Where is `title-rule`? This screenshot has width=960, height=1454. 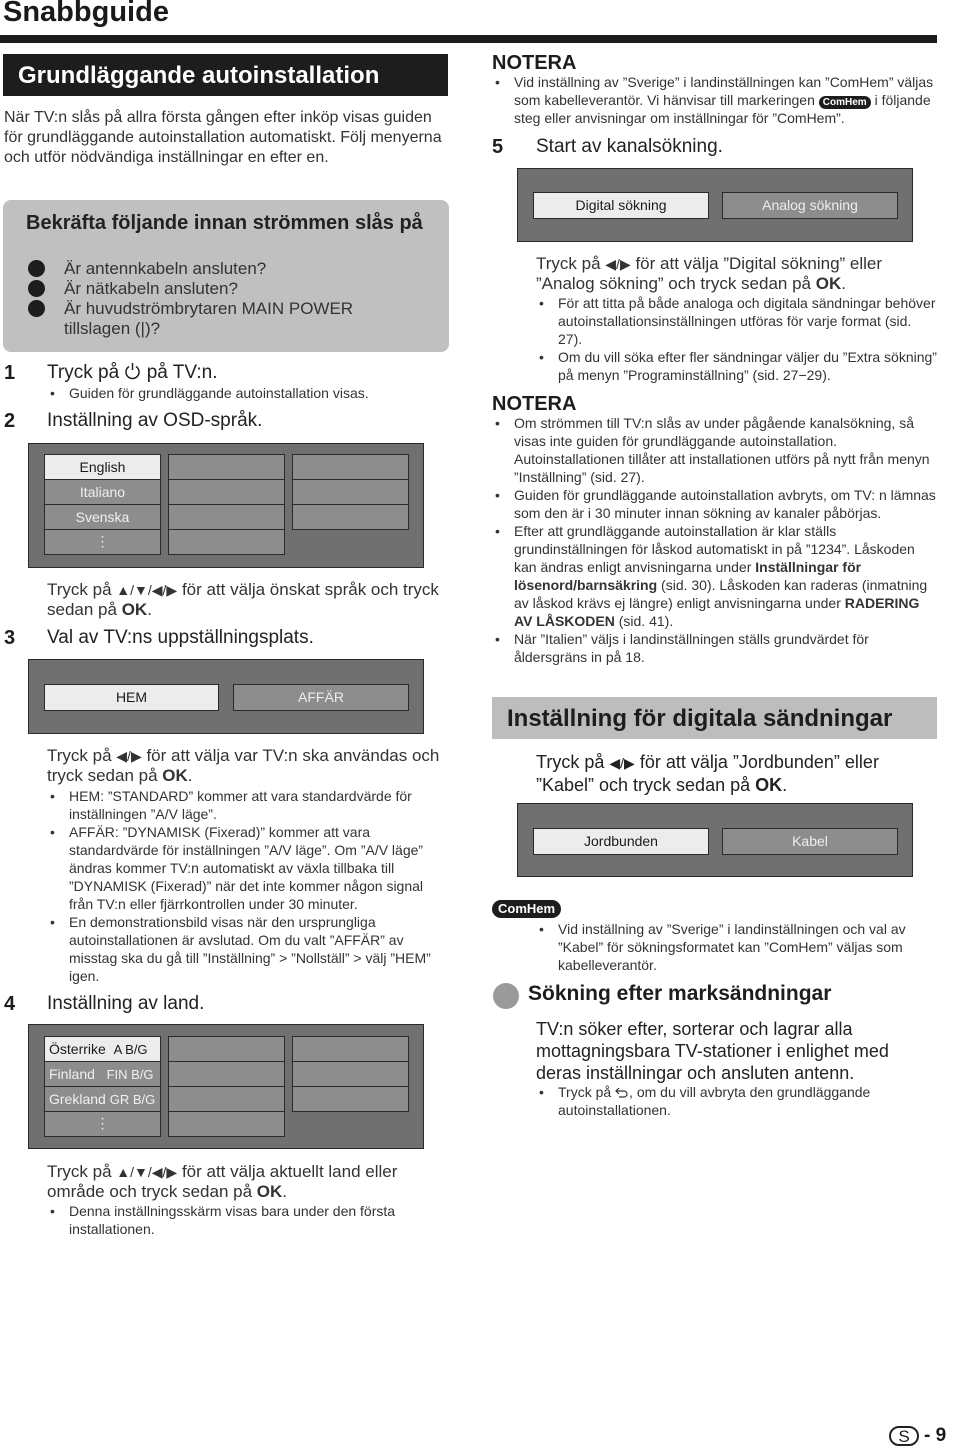 title-rule is located at coordinates (468, 39).